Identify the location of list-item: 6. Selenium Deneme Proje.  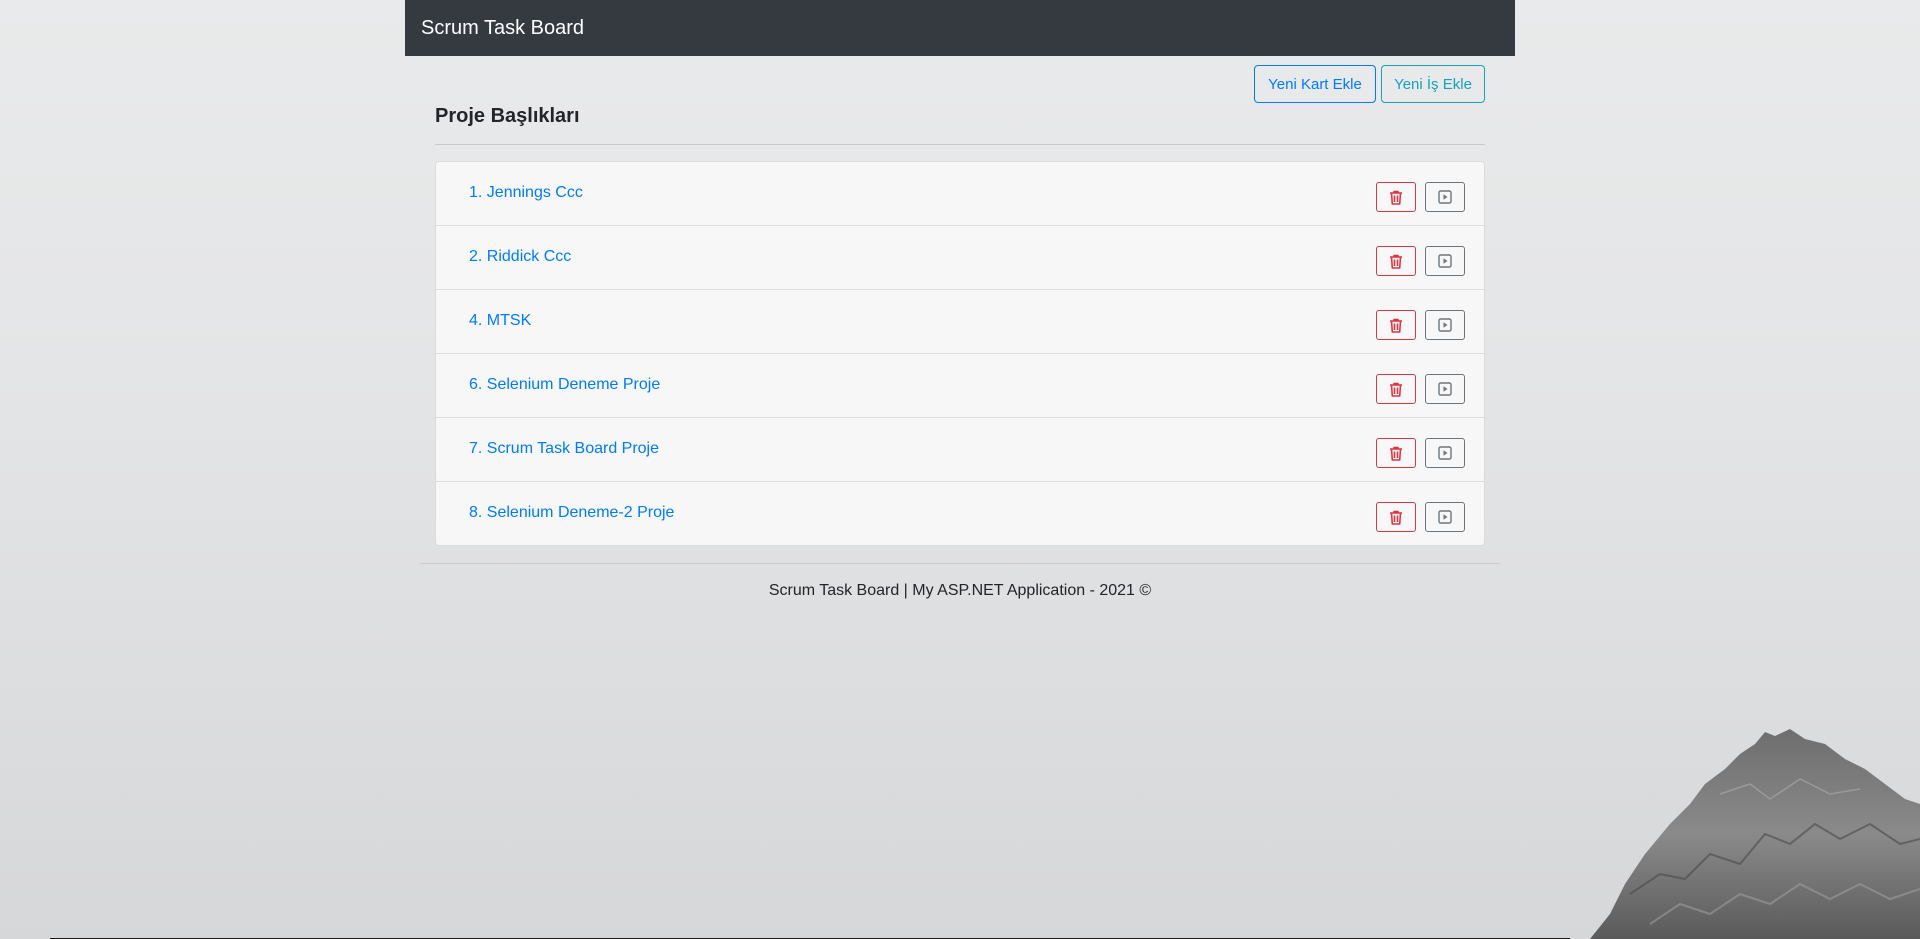
(960, 385).